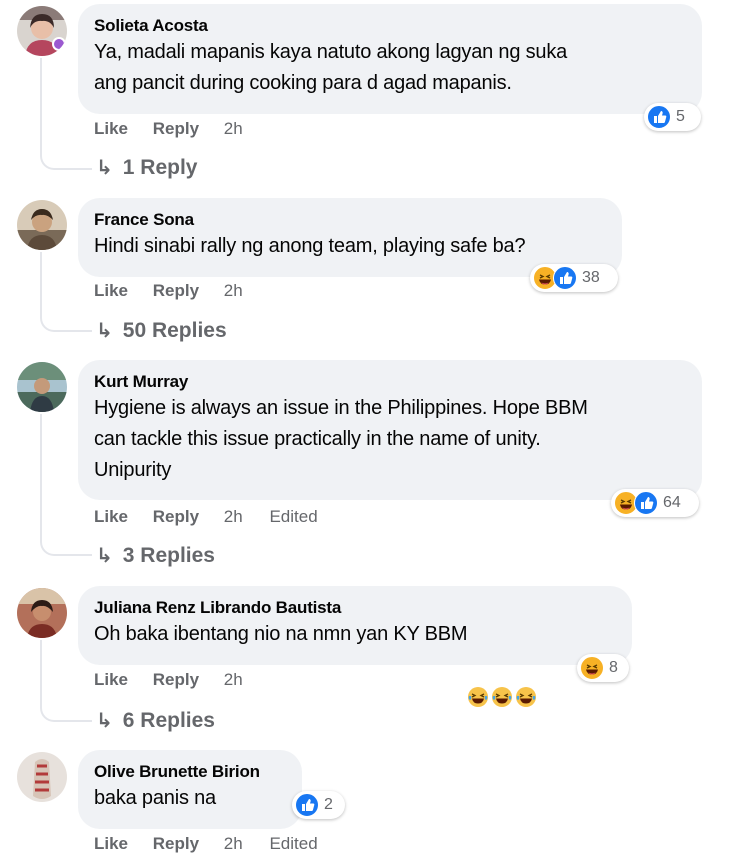 Image resolution: width=750 pixels, height=860 pixels. Describe the element at coordinates (390, 382) in the screenshot. I see `comment-author: Kurt Murray` at that location.